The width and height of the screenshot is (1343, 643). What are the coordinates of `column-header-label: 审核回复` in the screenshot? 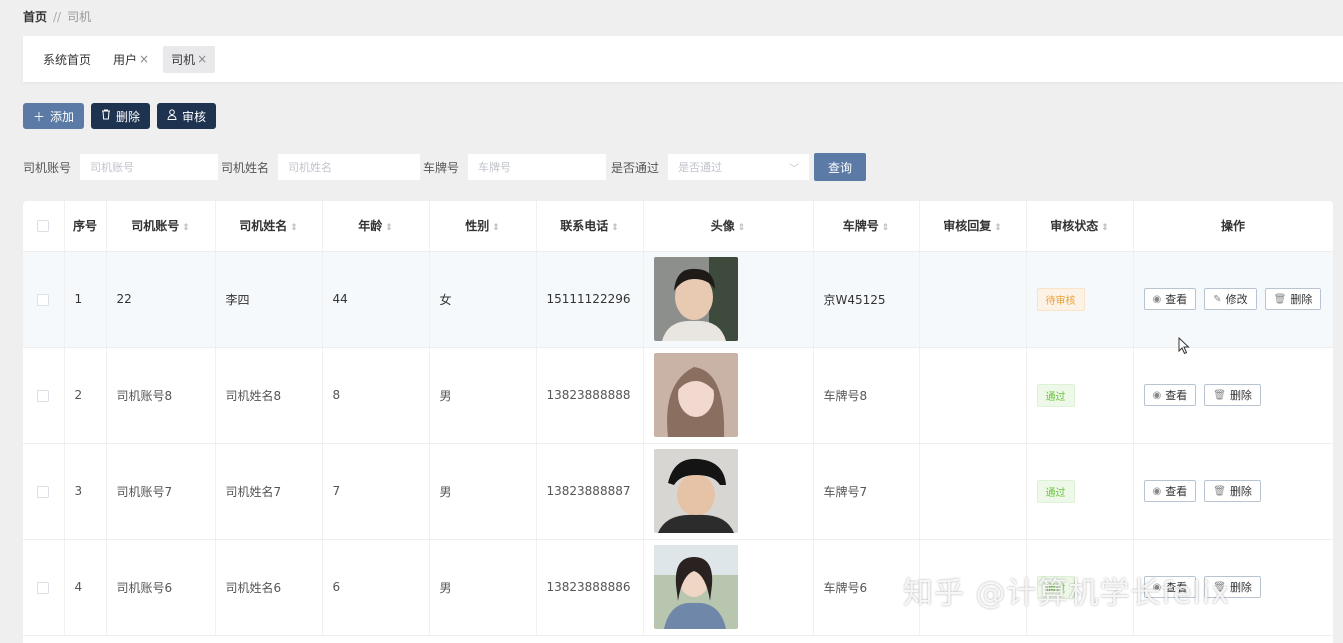 It's located at (967, 226).